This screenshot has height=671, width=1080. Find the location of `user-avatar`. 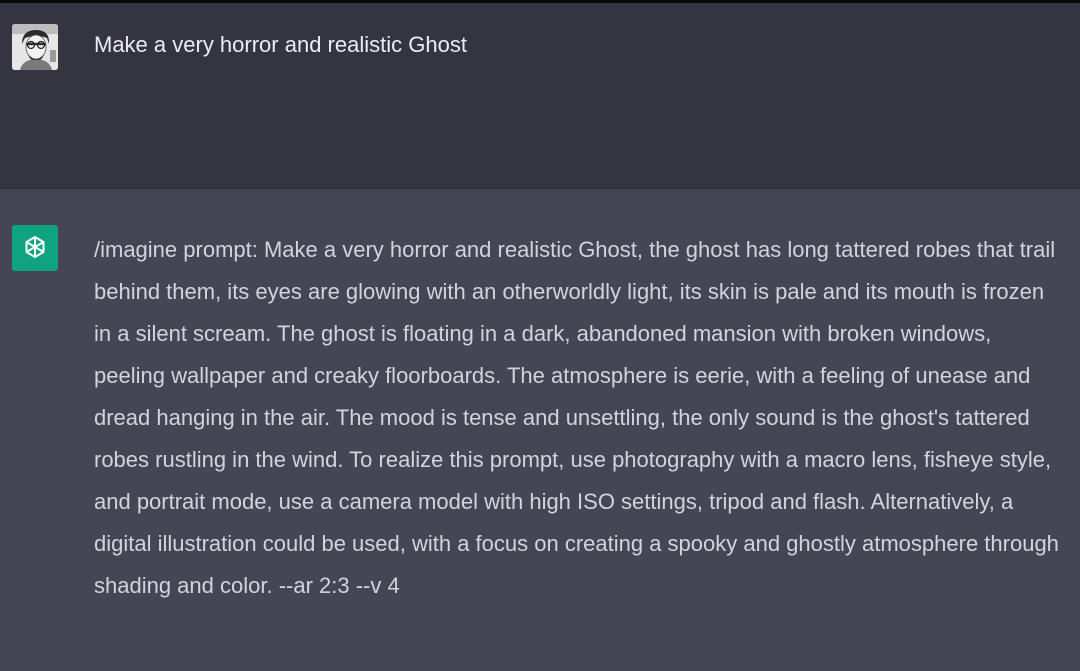

user-avatar is located at coordinates (35, 47).